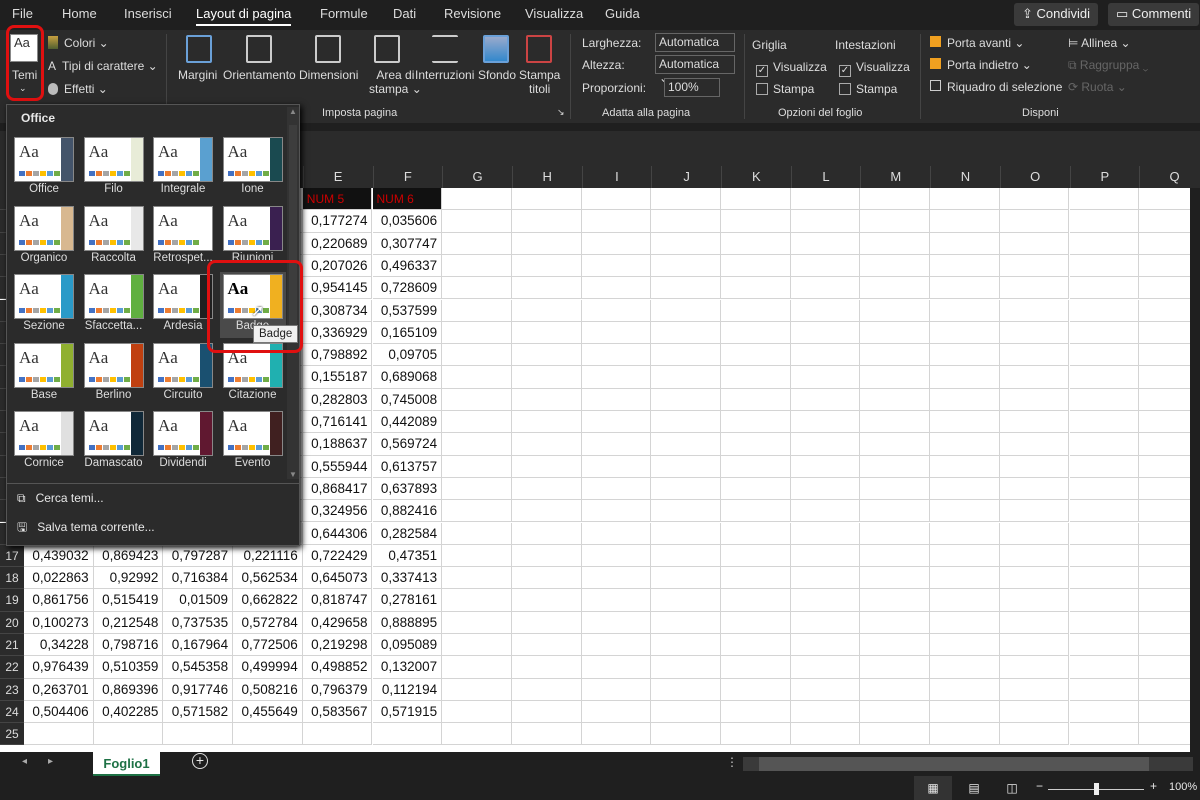 The image size is (1200, 800). What do you see at coordinates (616, 377) in the screenshot?
I see `cell-I9` at bounding box center [616, 377].